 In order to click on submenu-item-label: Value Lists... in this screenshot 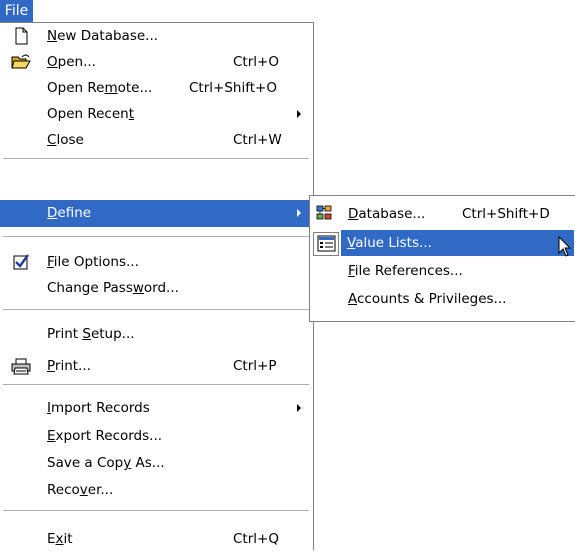, I will do `click(389, 243)`.